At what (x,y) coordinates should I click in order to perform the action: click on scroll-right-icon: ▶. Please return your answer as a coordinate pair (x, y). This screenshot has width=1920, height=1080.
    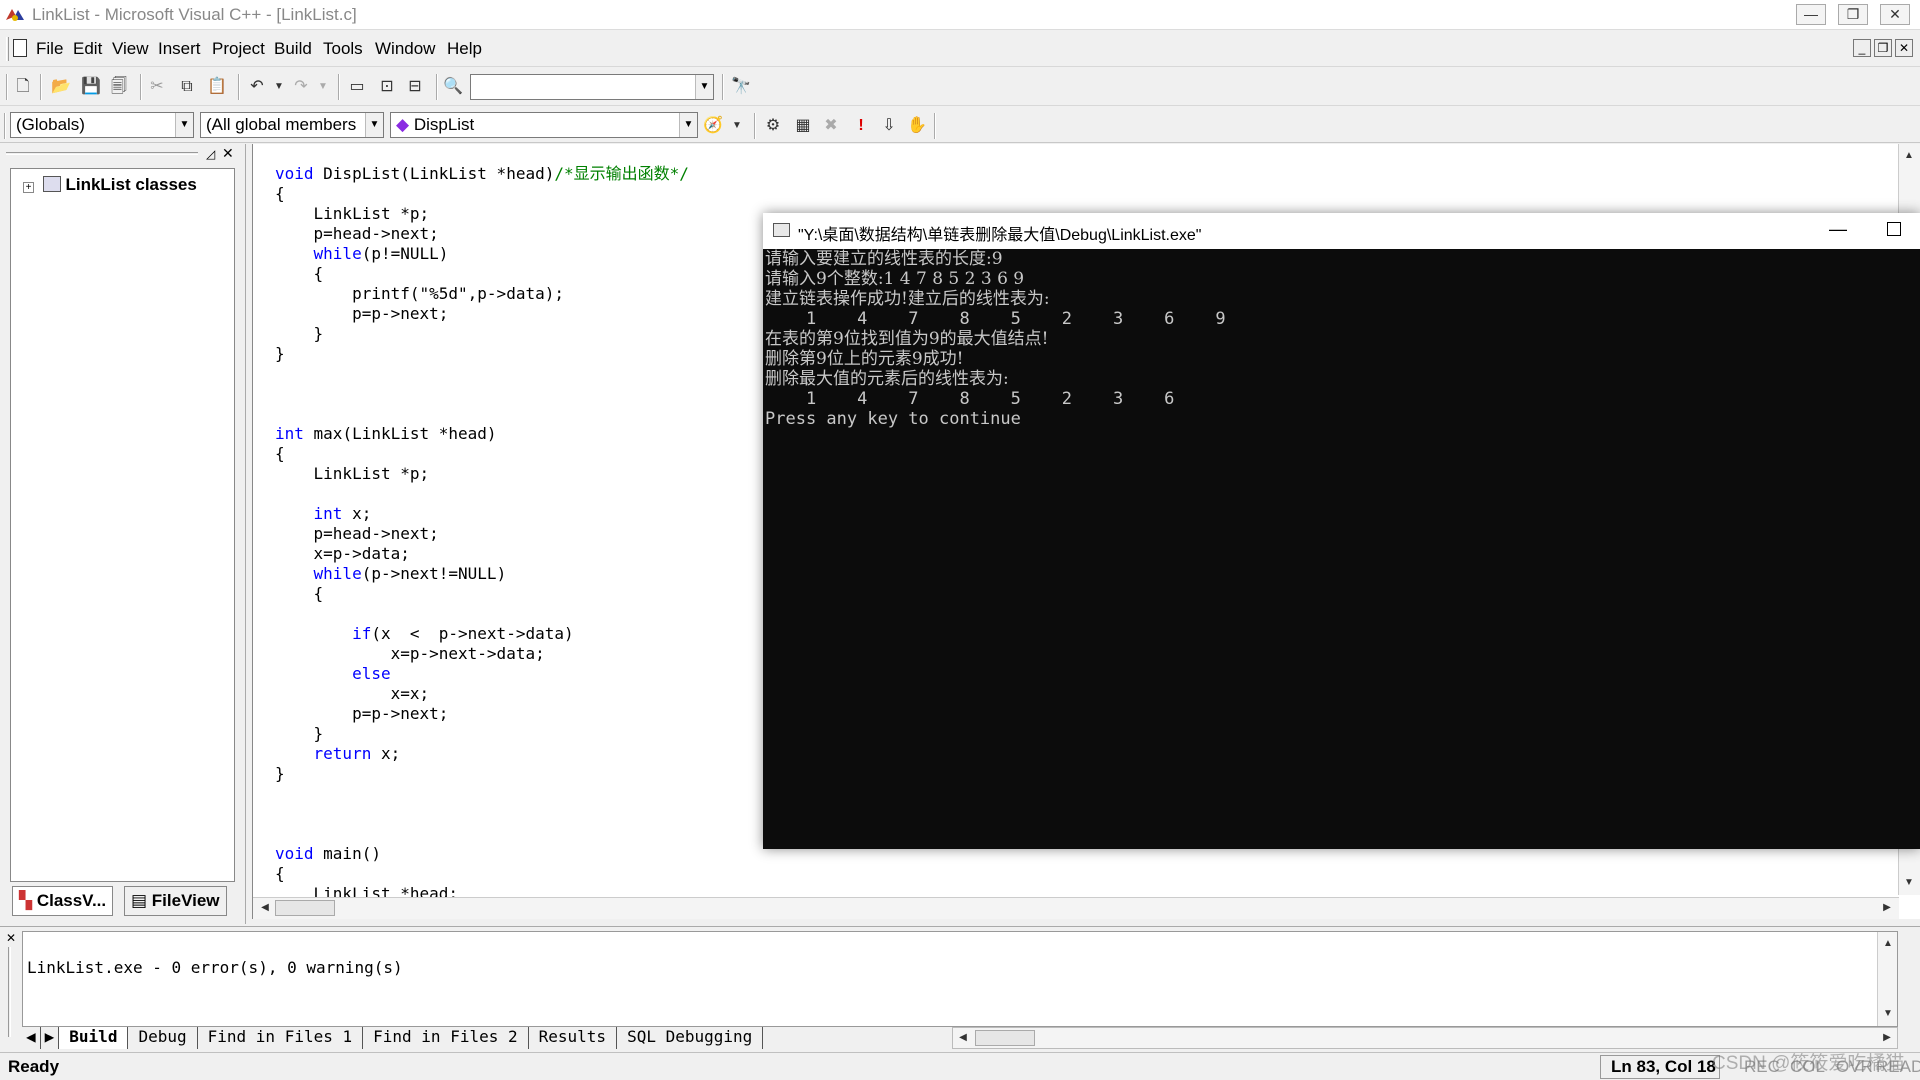
    Looking at the image, I should click on (1887, 1038).